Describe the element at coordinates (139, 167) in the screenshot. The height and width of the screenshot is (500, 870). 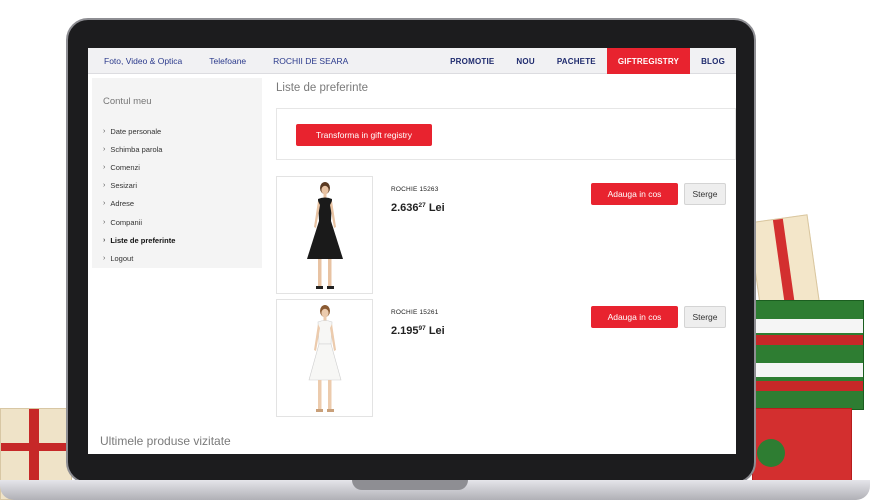
I see `sidebar-item-comenzi: › Comenzi` at that location.